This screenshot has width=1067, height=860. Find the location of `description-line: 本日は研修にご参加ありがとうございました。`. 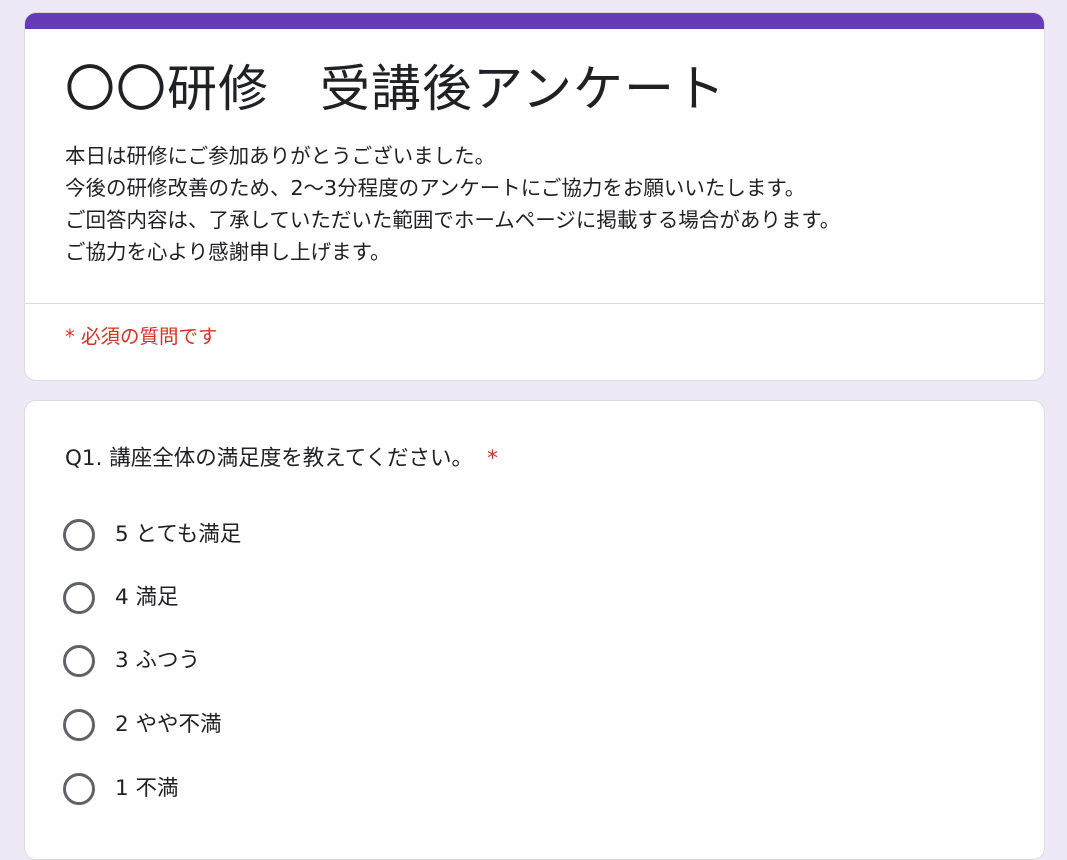

description-line: 本日は研修にご参加ありがとうございました。 is located at coordinates (280, 156).